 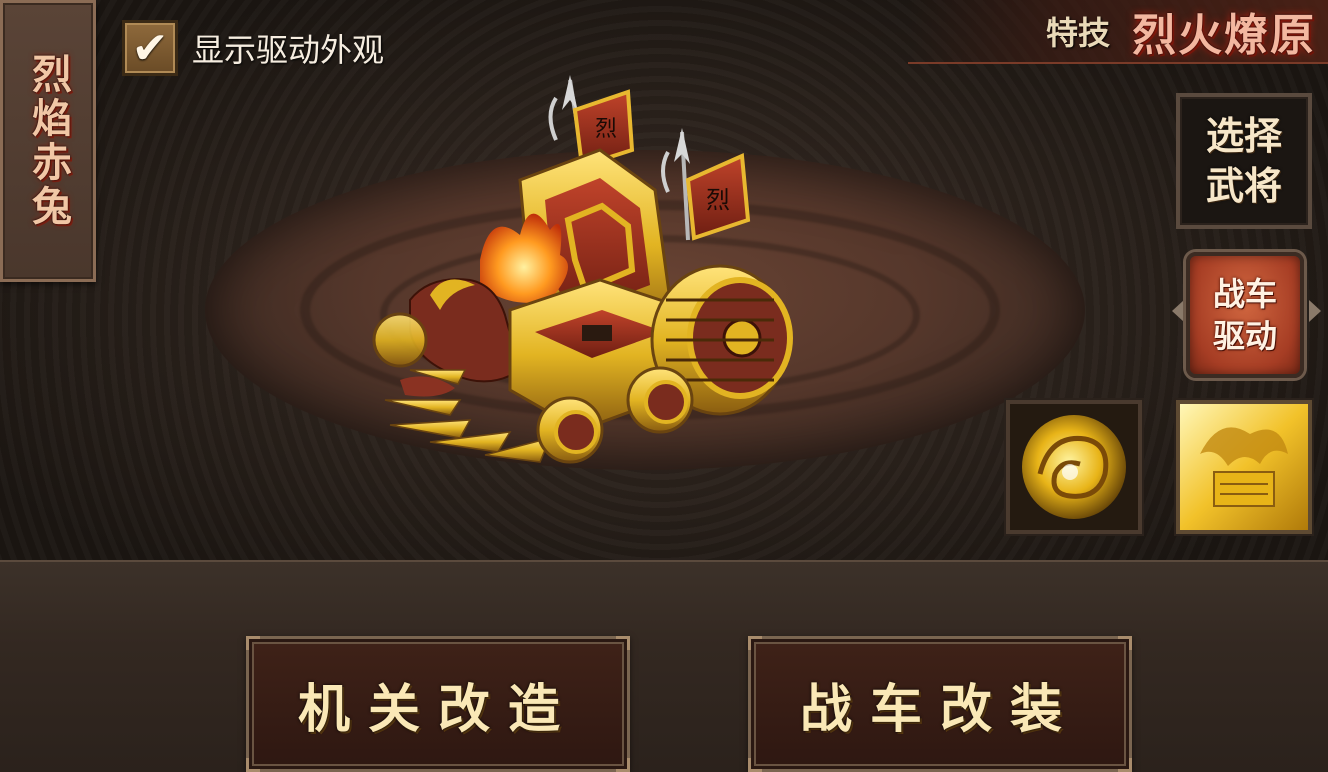 I want to click on drive-skin-slot-golden-card, so click(x=1244, y=467).